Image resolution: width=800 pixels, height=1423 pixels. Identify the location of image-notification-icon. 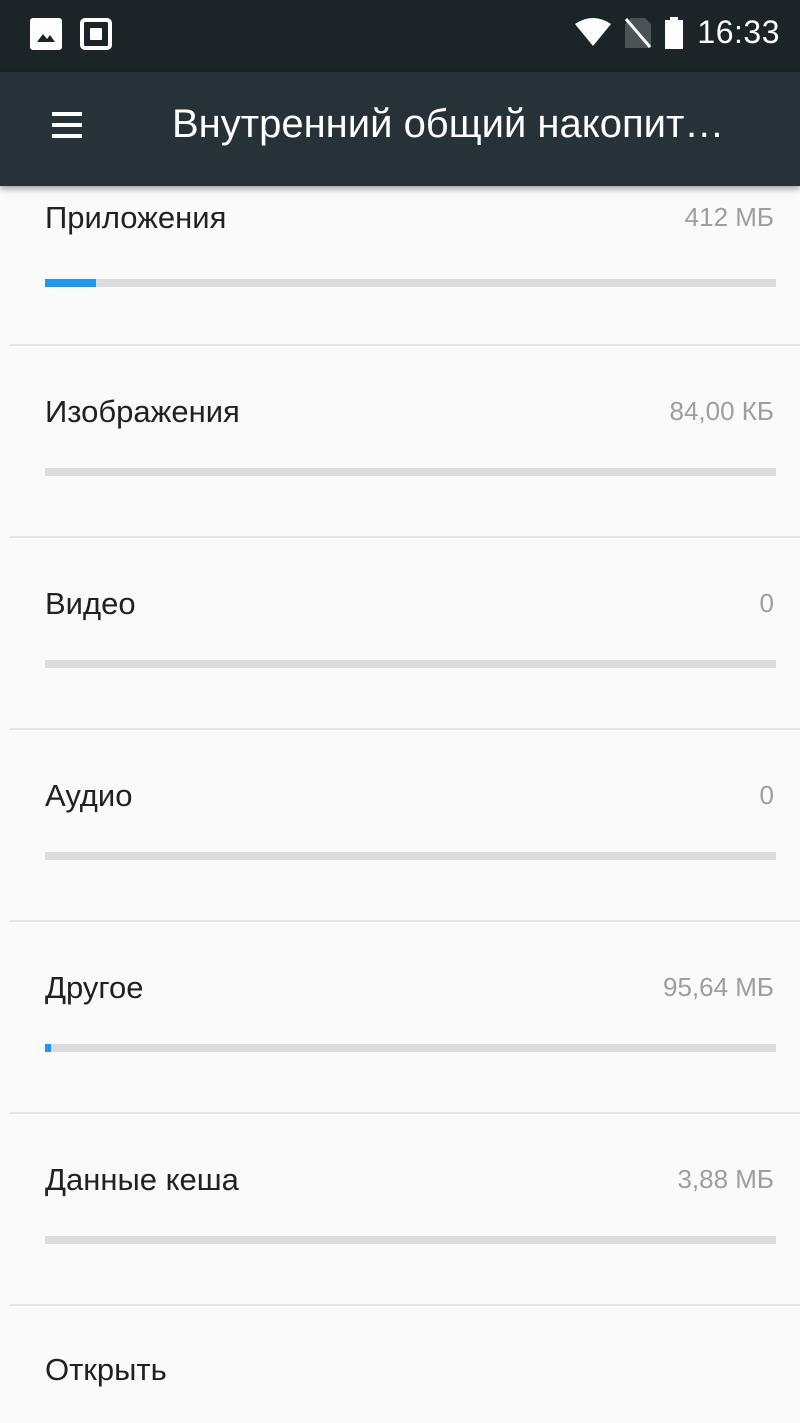
(46, 34).